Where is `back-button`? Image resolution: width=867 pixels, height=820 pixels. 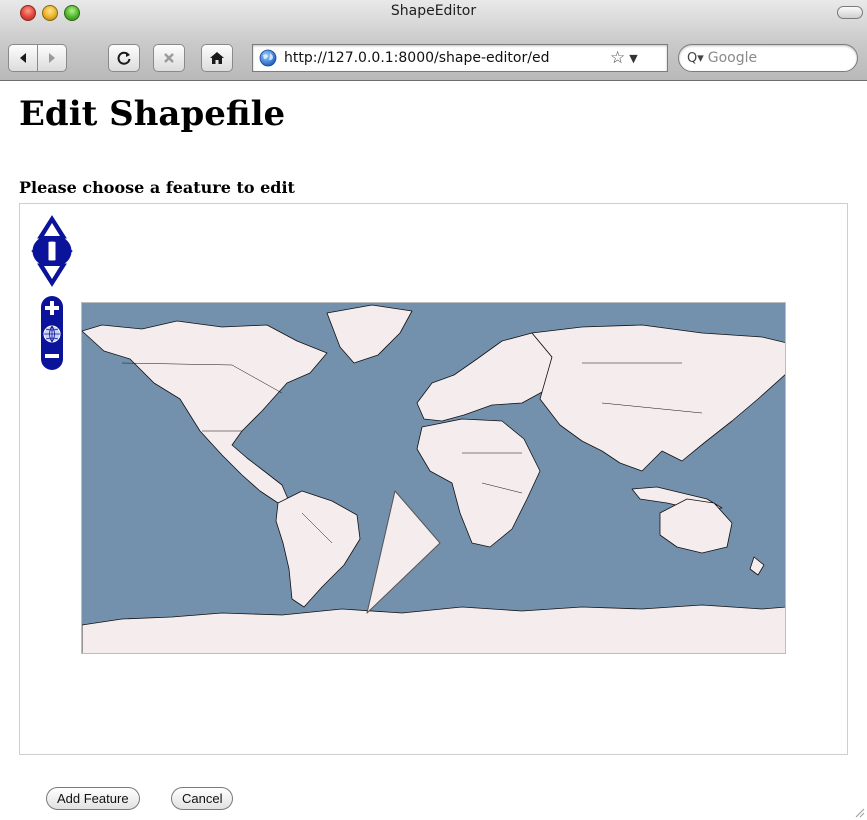 back-button is located at coordinates (23, 58).